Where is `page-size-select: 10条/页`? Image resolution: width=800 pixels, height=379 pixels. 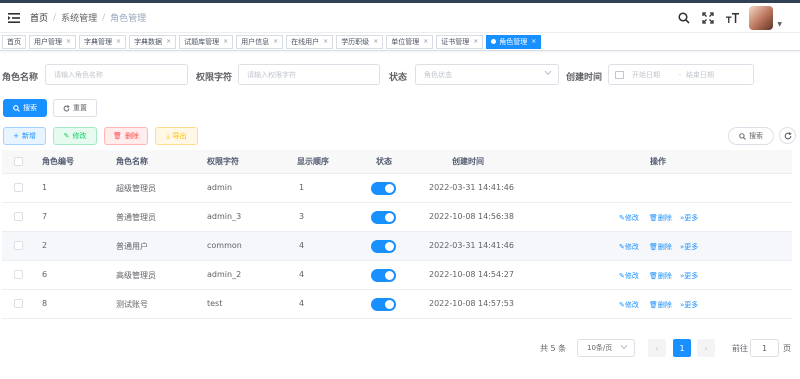
page-size-select: 10条/页 is located at coordinates (606, 348).